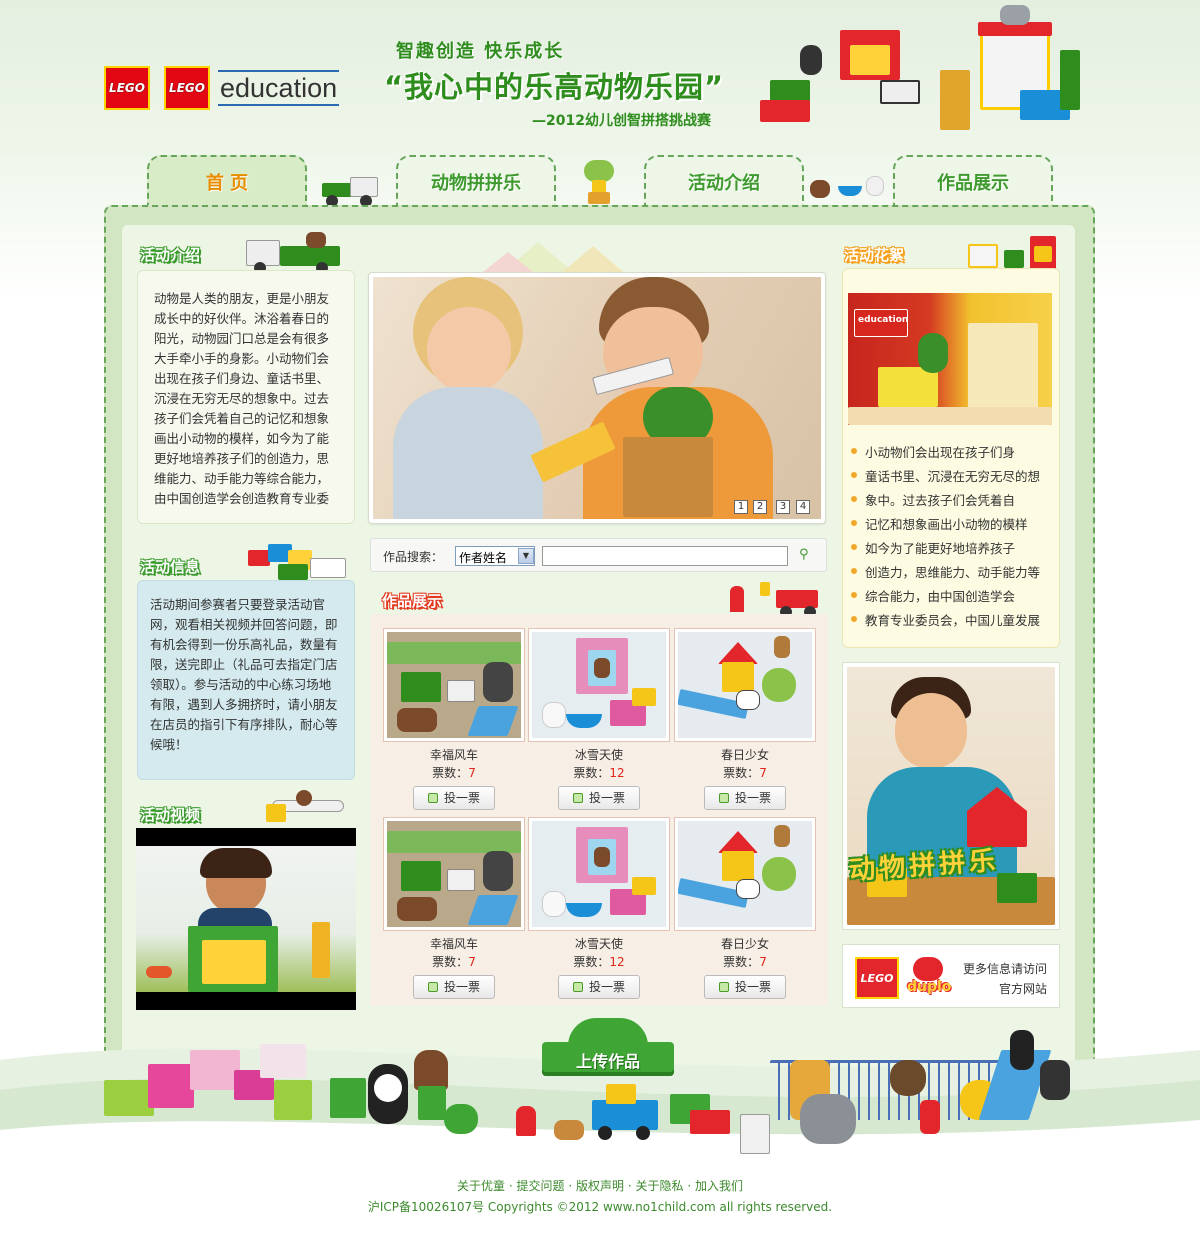 The image size is (1200, 1259). Describe the element at coordinates (481, 1186) in the screenshot. I see `footer-link-about: 关于优童` at that location.